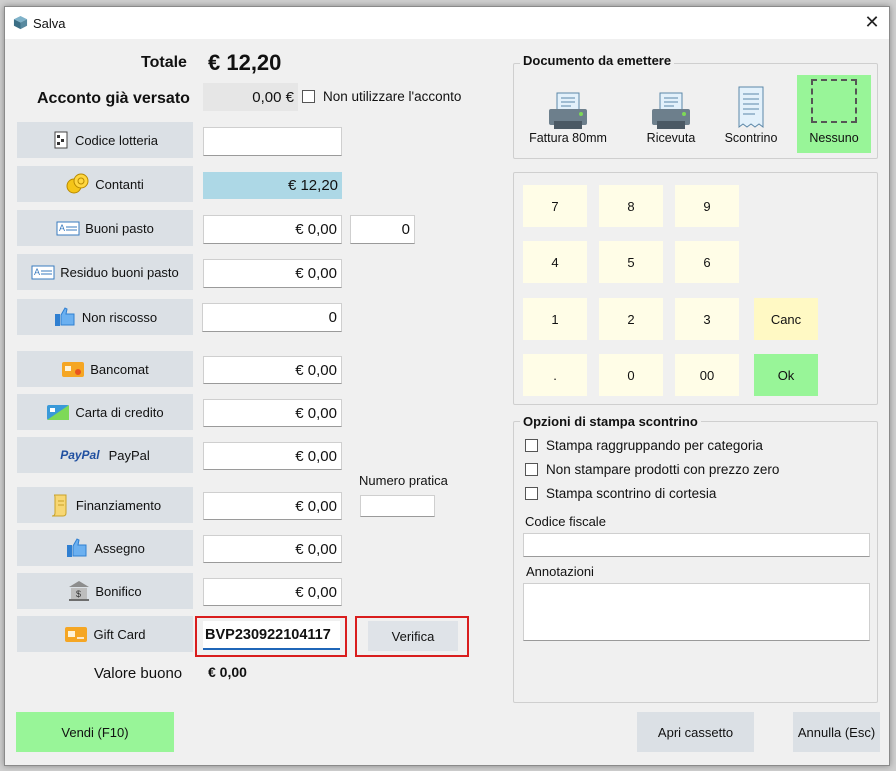 The image size is (896, 771). Describe the element at coordinates (272, 592) in the screenshot. I see `bonifico-input: € 0,00` at that location.